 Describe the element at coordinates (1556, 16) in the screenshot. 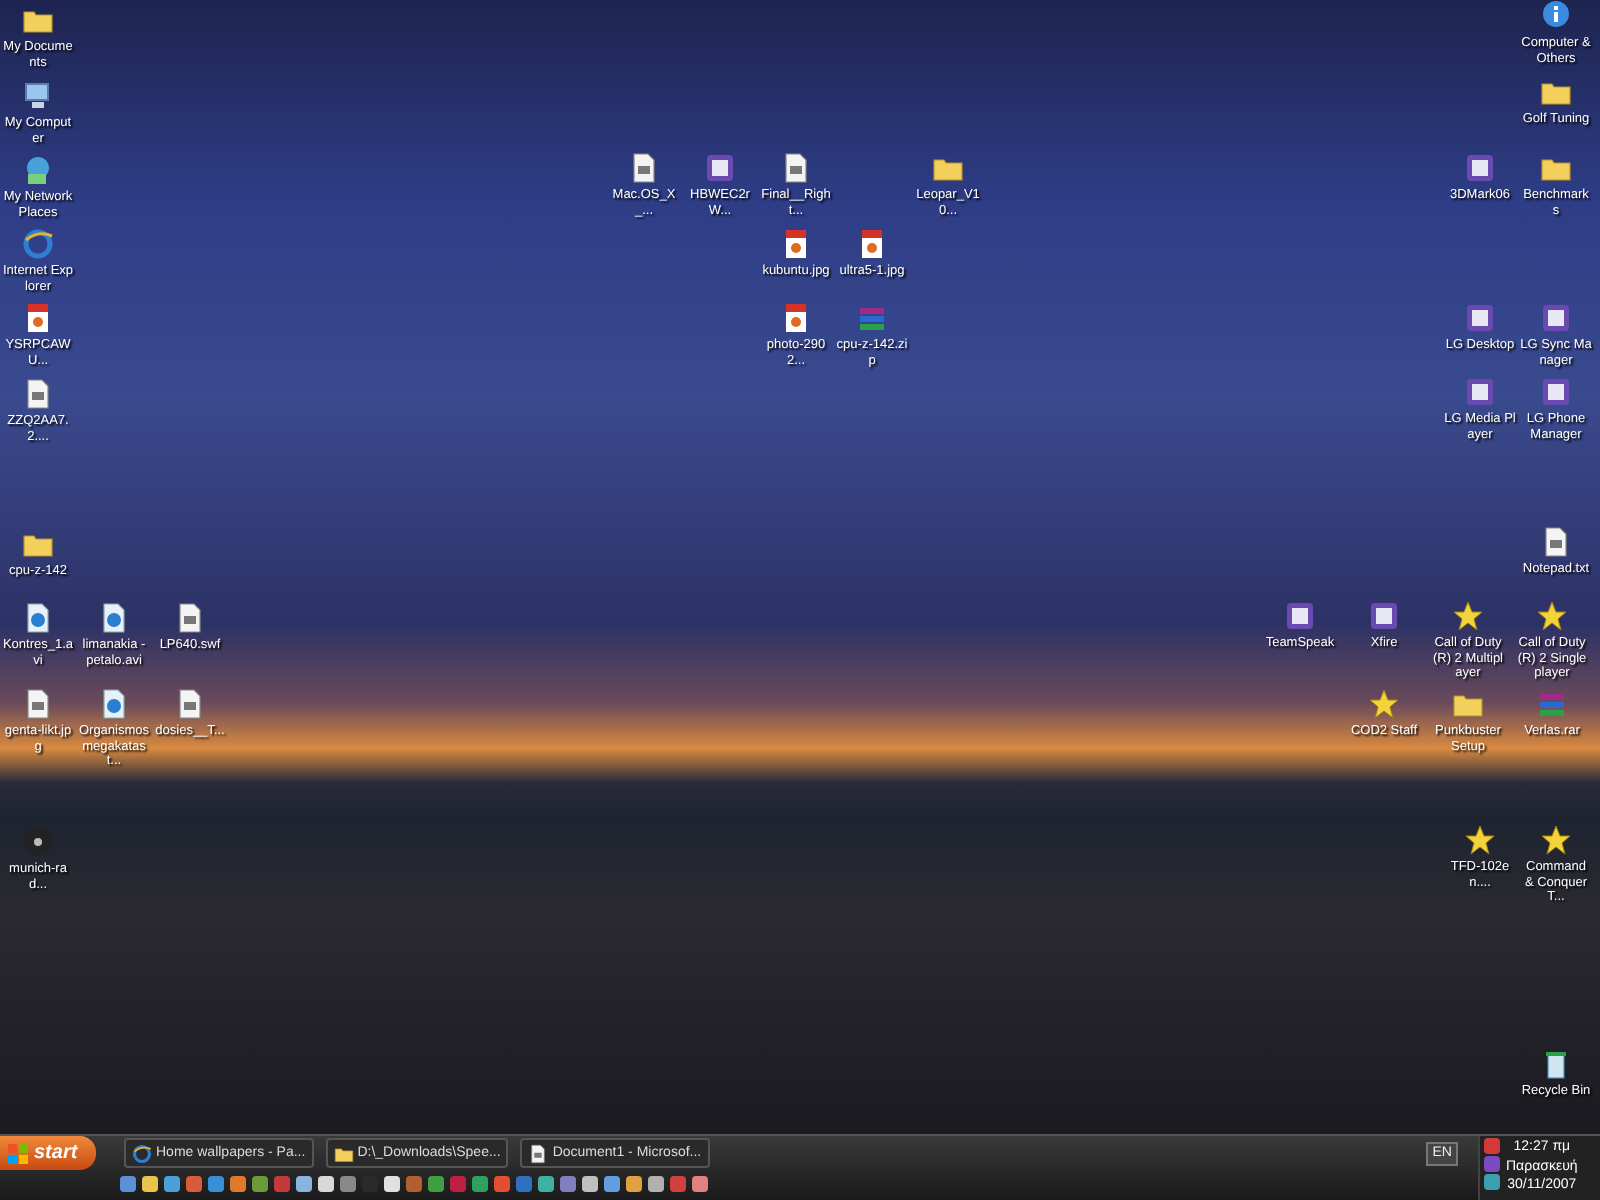

I see `info-icon` at that location.